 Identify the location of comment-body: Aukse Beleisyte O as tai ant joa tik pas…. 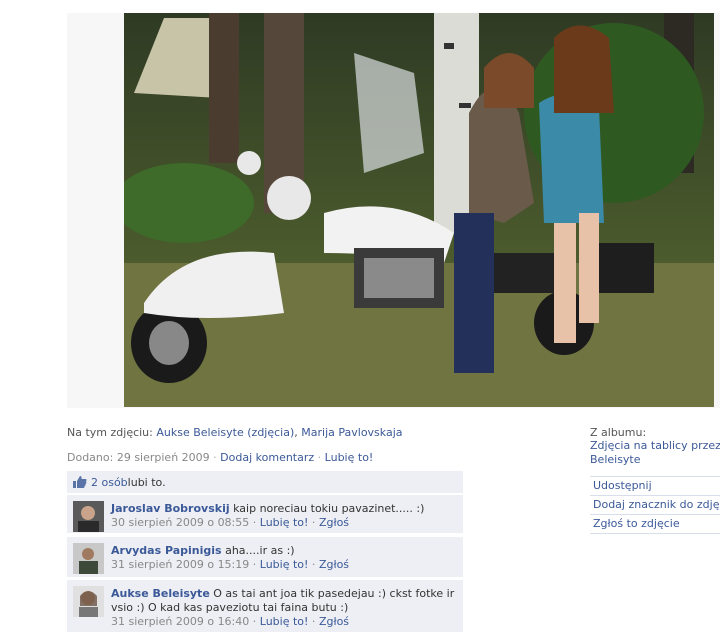
(284, 608).